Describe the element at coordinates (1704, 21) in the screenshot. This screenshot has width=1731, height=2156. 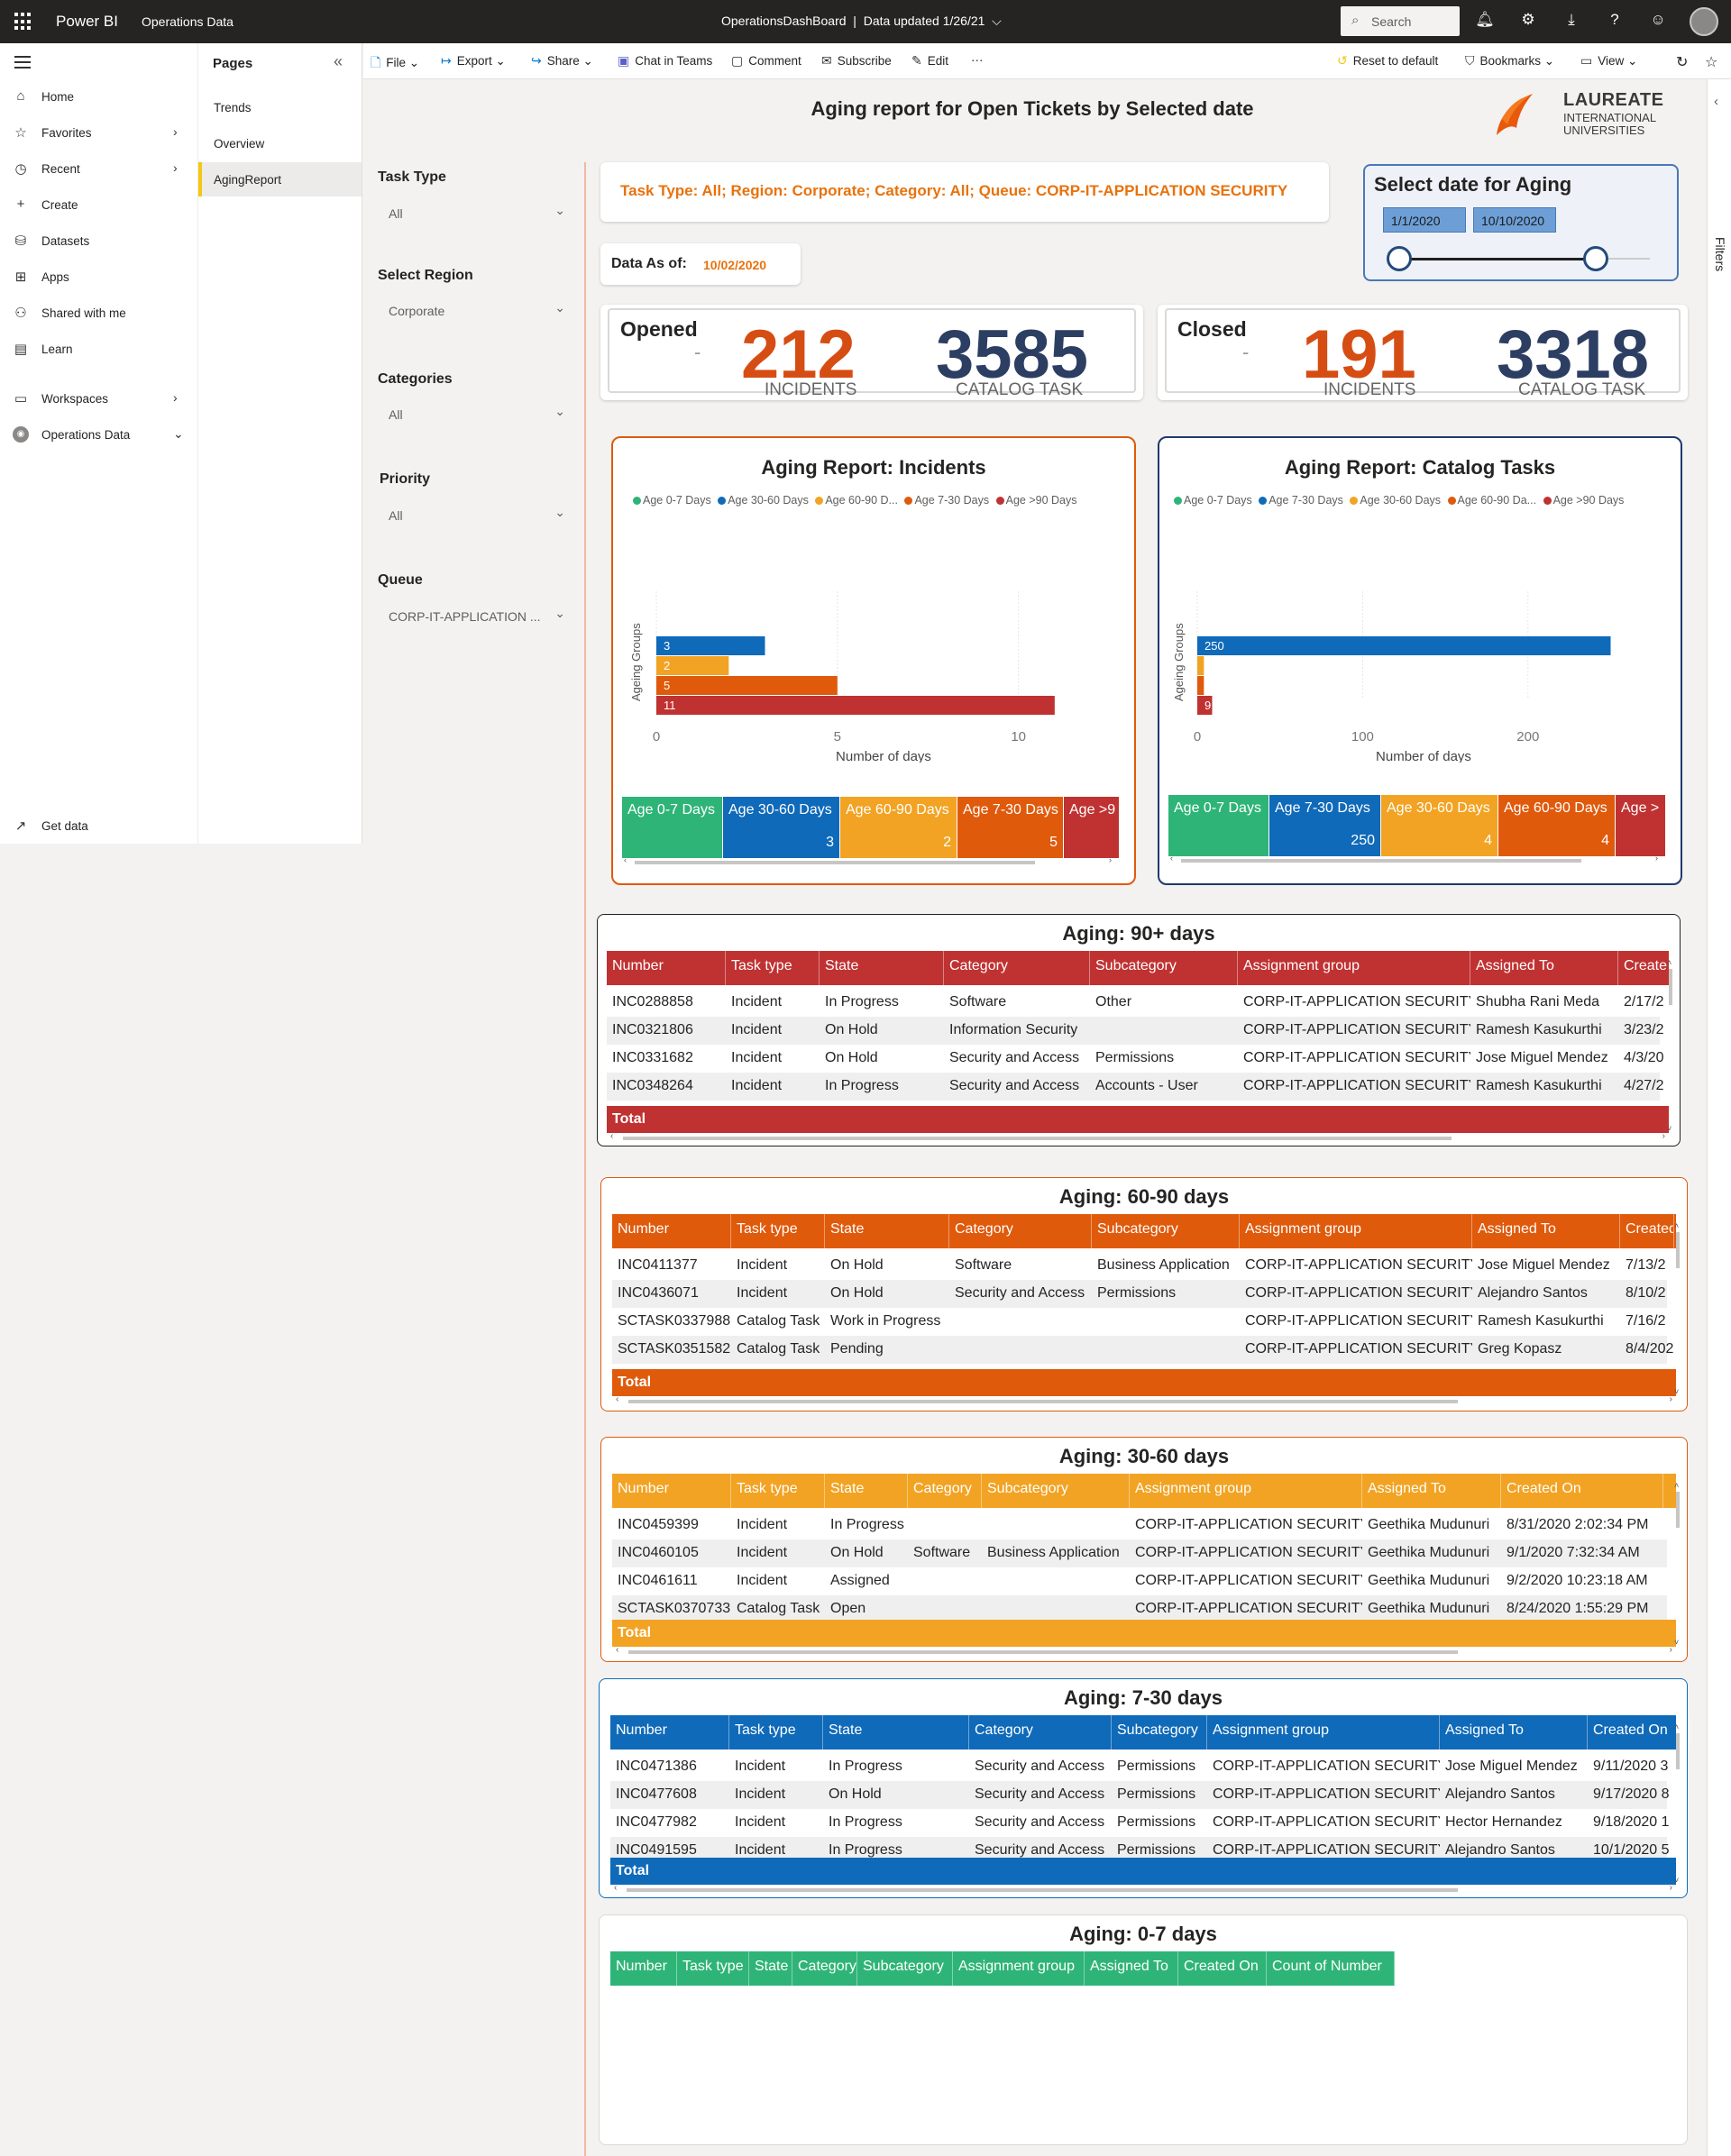
I see `avatar` at that location.